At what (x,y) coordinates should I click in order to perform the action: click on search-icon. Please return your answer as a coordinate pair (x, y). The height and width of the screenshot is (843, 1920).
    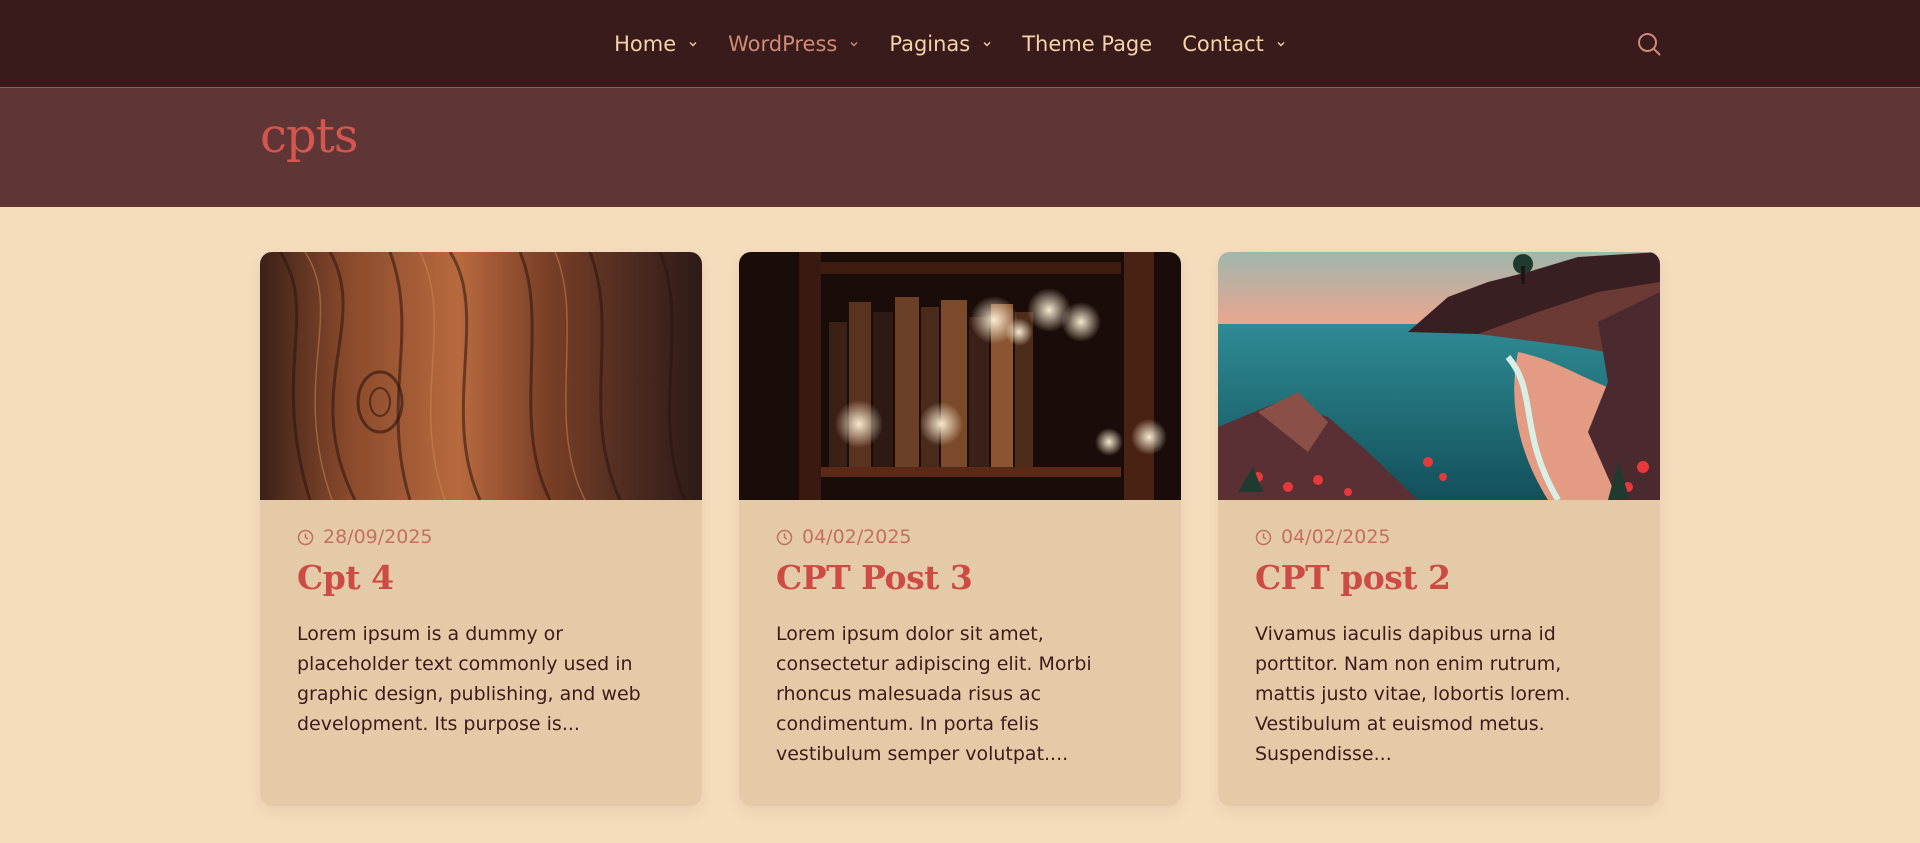
    Looking at the image, I should click on (1649, 44).